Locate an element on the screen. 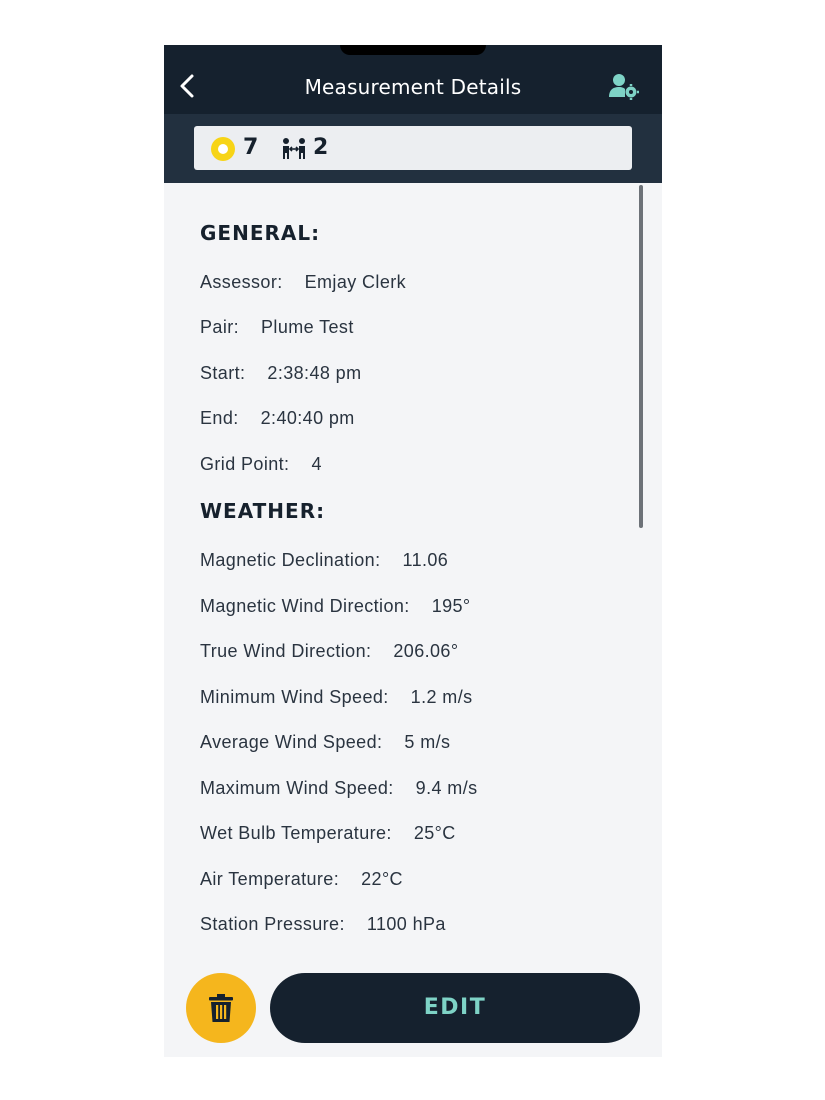 This screenshot has width=825, height=1100. back-button is located at coordinates (187, 86).